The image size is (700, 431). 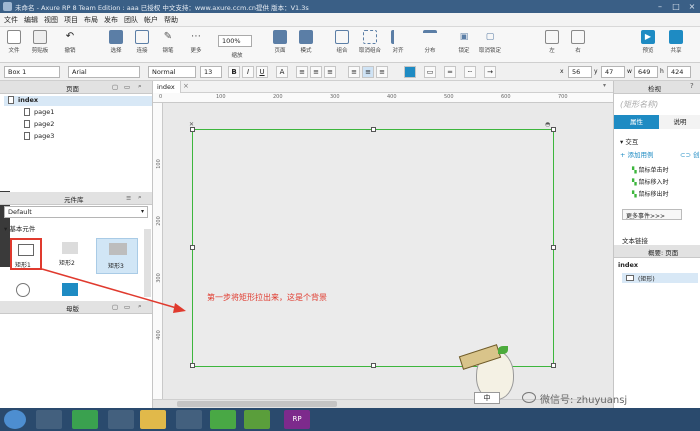 I want to click on start-icon, so click(x=15, y=419).